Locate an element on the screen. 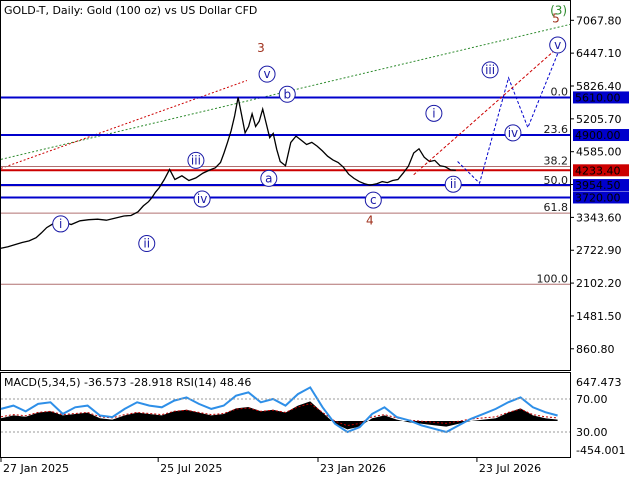 This screenshot has height=480, width=640. fib-label: 38.2 is located at coordinates (556, 161).